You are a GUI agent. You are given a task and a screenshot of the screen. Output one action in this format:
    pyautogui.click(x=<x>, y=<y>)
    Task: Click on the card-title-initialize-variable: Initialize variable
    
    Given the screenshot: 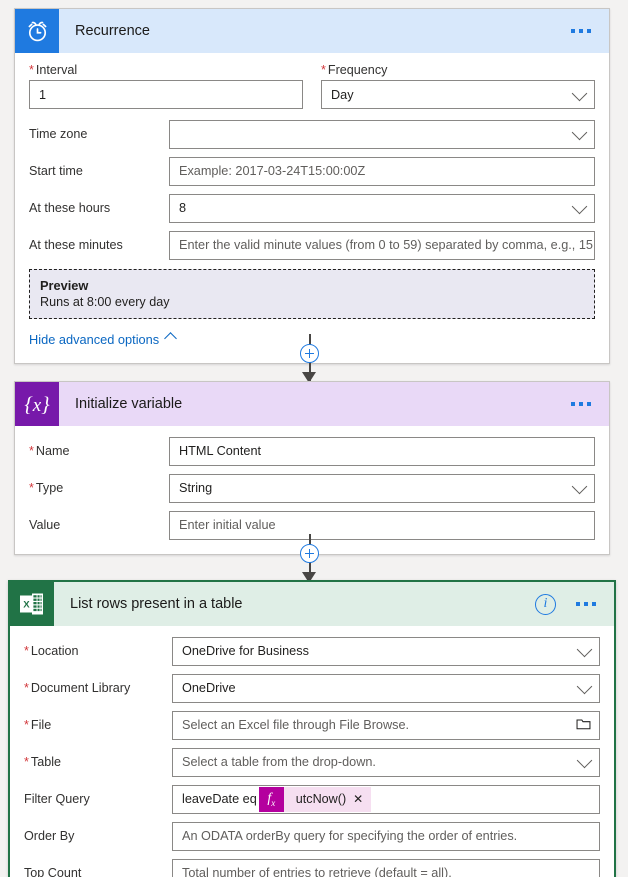 What is the action you would take?
    pyautogui.click(x=129, y=404)
    